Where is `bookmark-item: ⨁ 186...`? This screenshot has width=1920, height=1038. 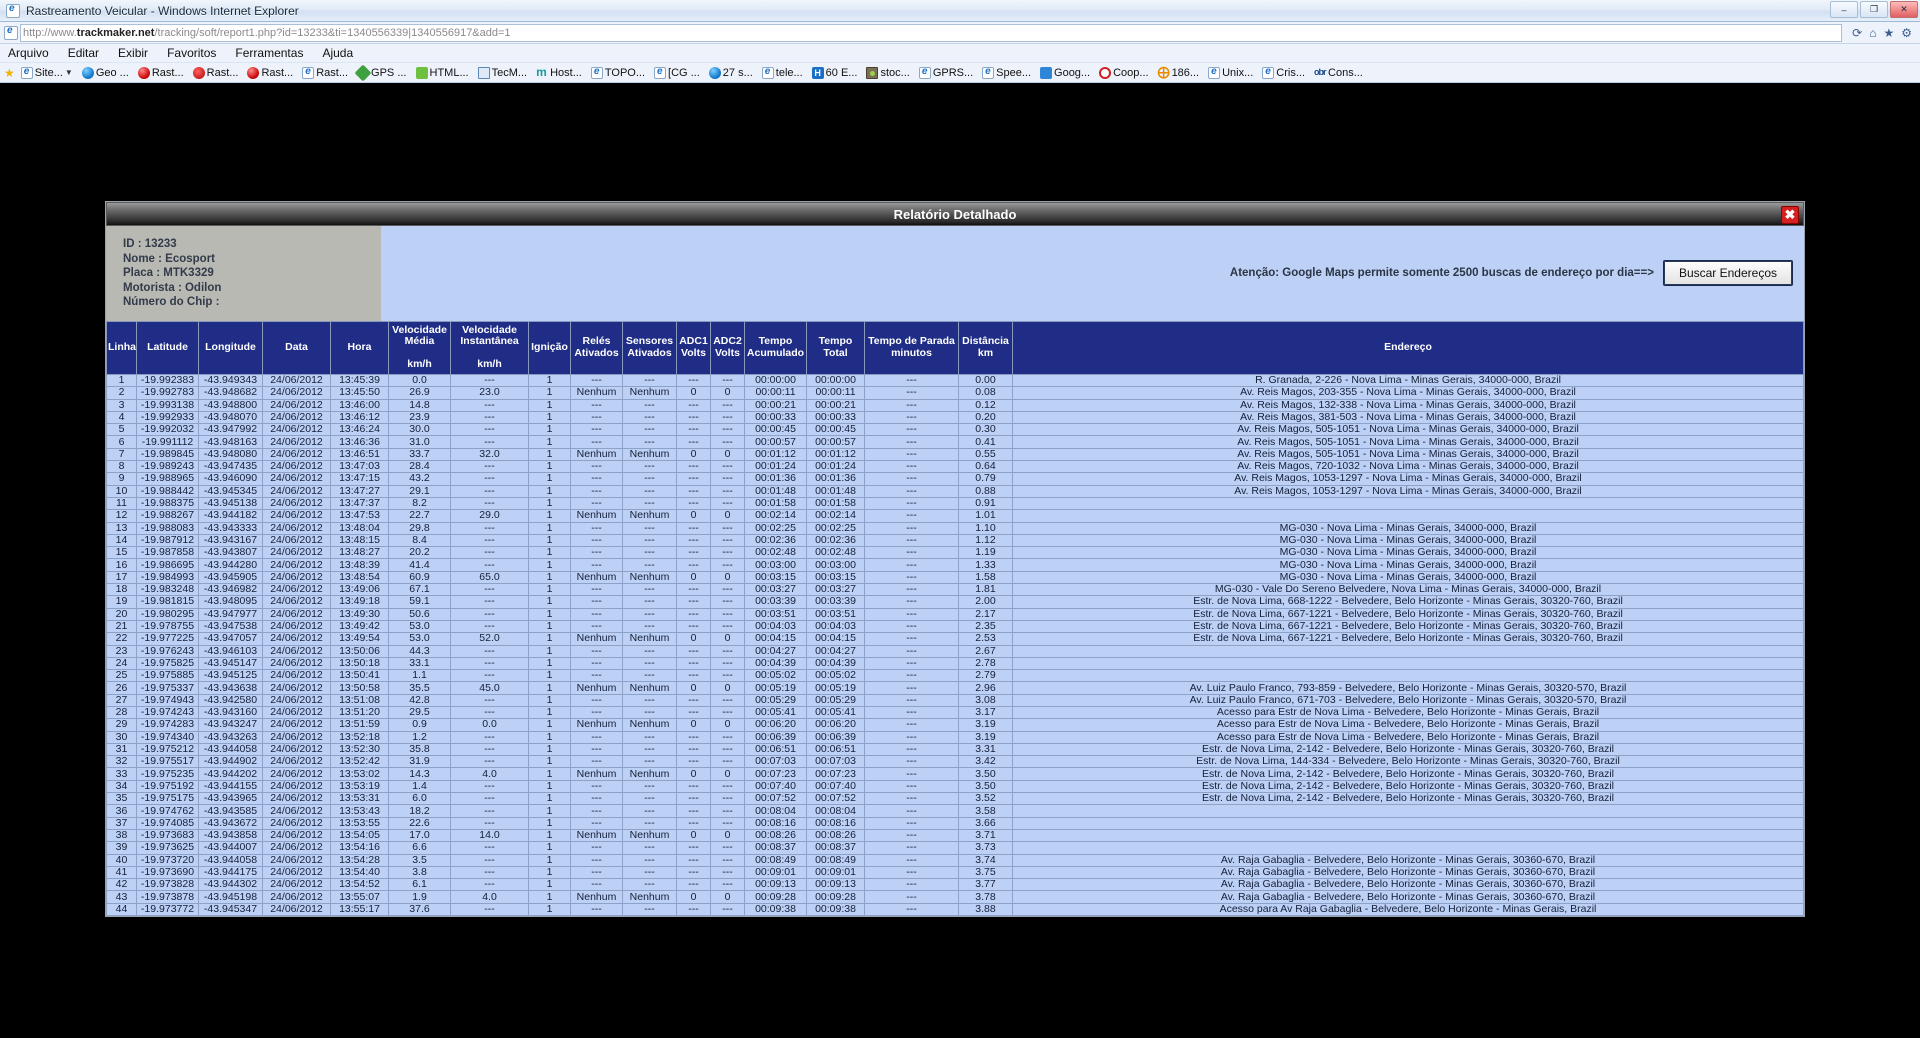 bookmark-item: ⨁ 186... is located at coordinates (1179, 72).